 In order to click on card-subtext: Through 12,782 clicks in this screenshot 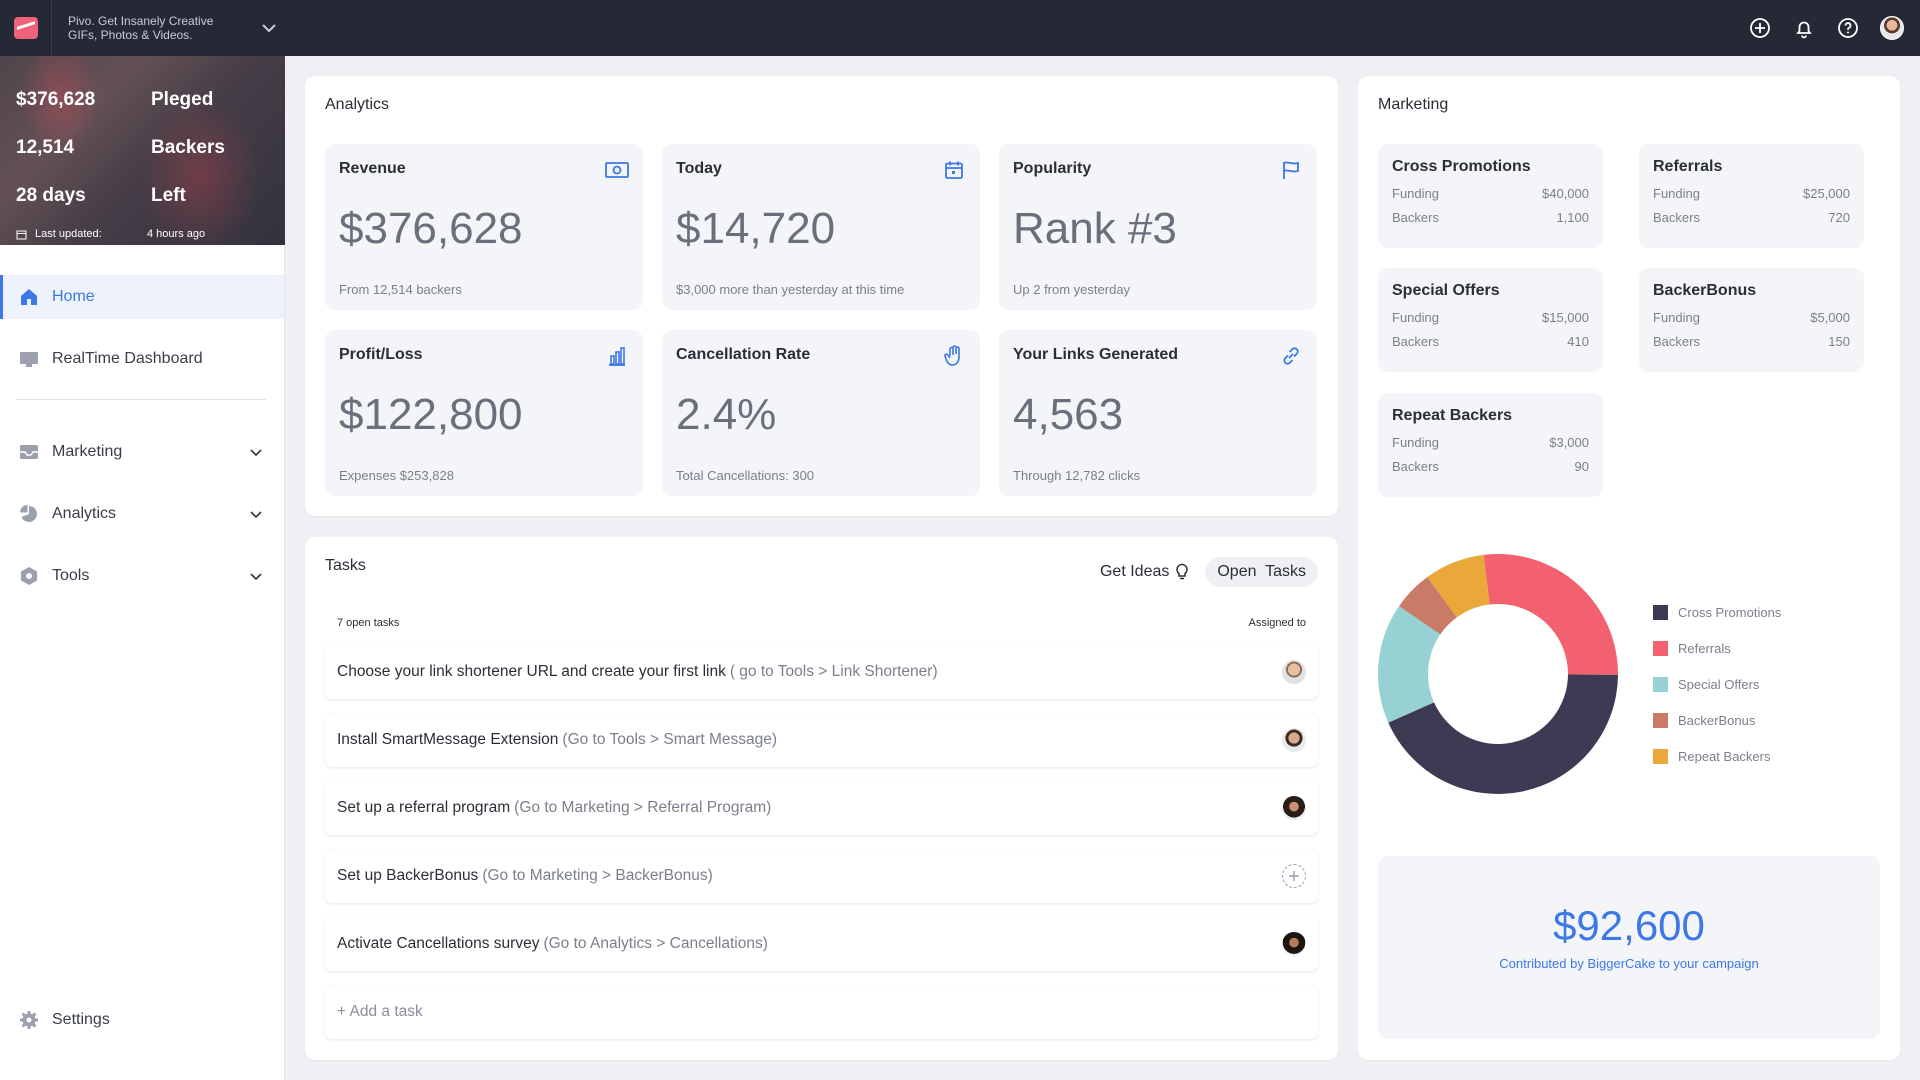, I will do `click(1077, 475)`.